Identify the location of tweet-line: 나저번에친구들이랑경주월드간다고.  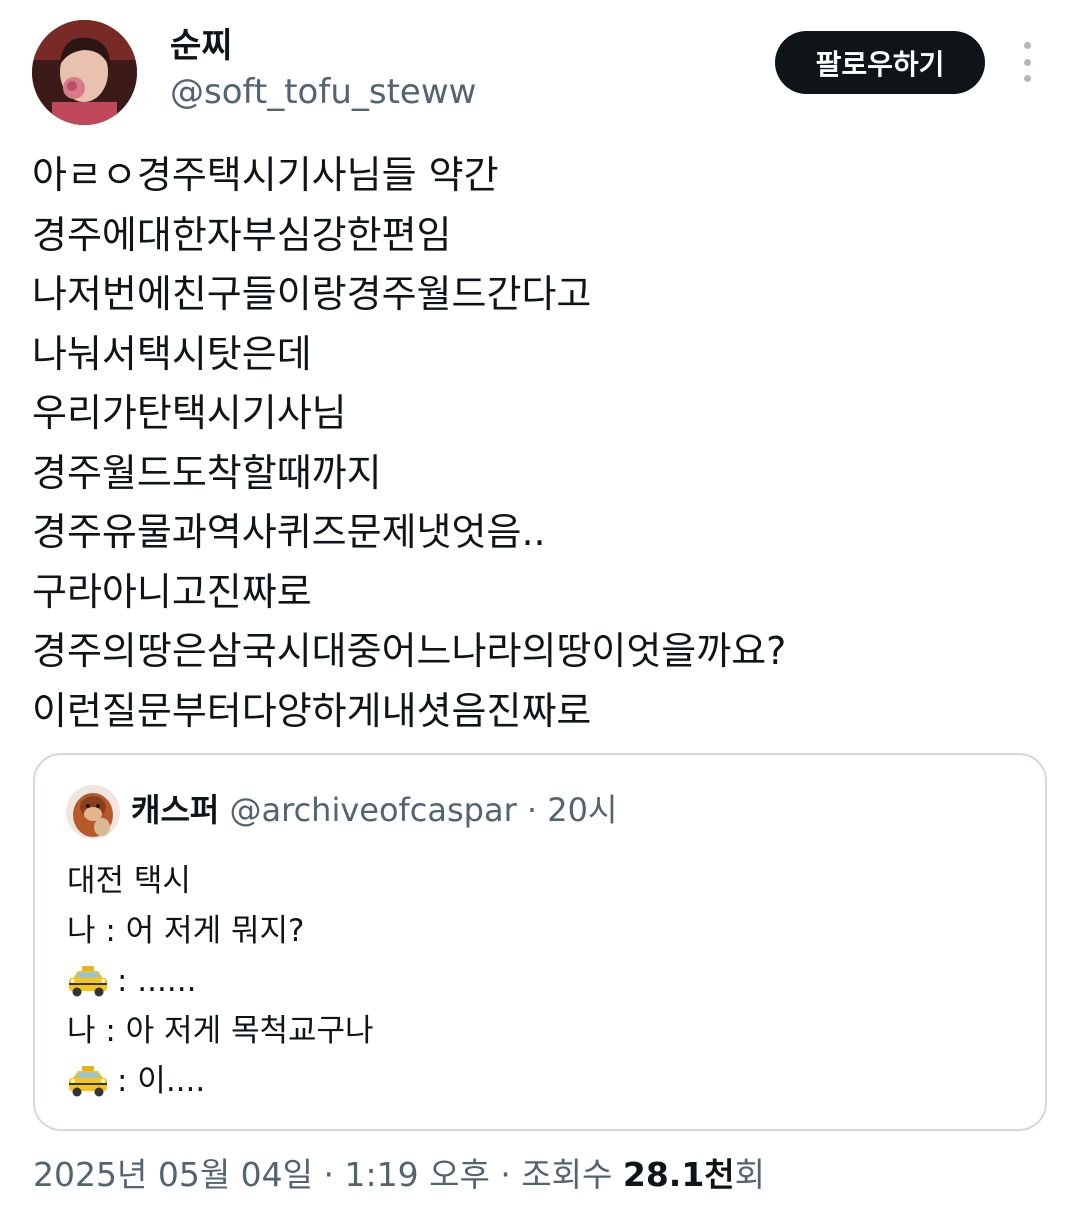
(312, 294).